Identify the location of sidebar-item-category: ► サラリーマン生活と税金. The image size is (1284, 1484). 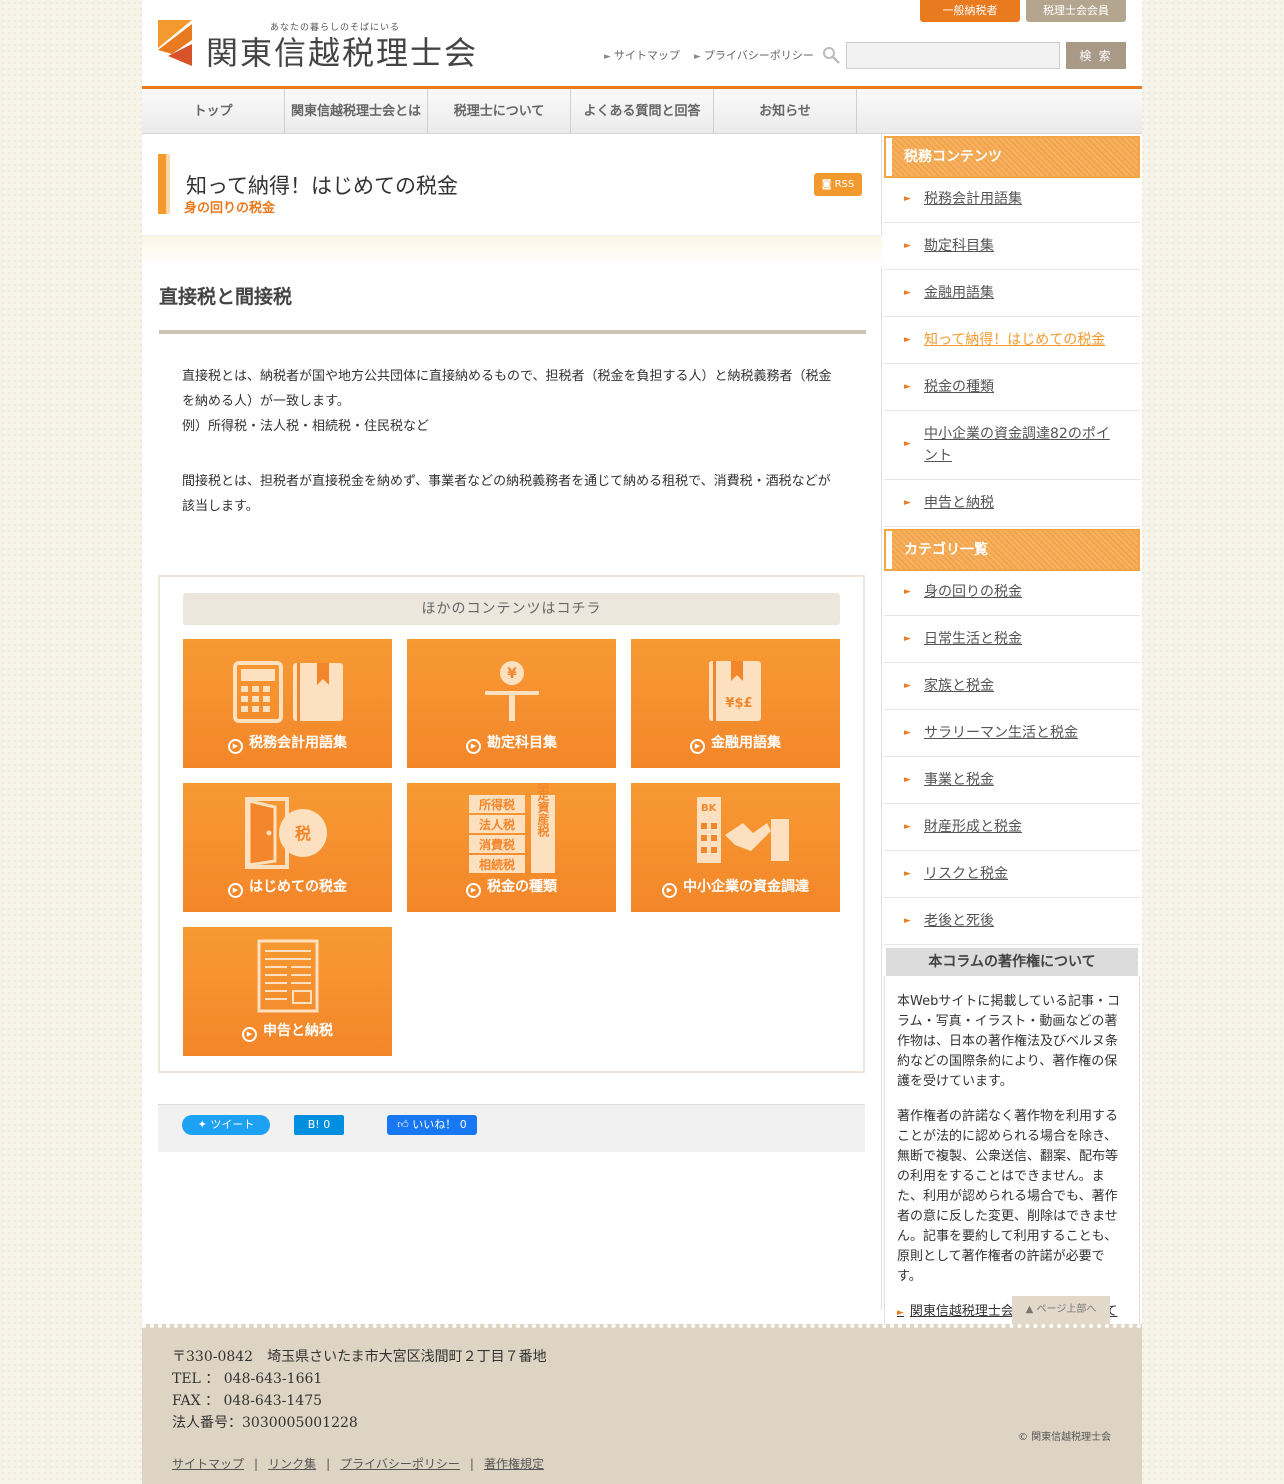
(1012, 733).